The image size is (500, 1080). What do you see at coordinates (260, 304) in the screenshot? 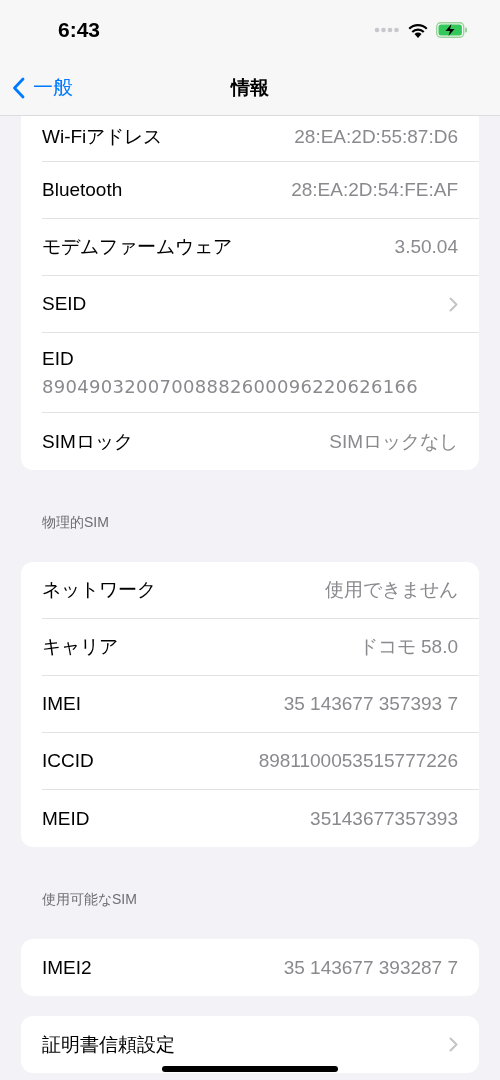
I see `settings-row: SEID` at bounding box center [260, 304].